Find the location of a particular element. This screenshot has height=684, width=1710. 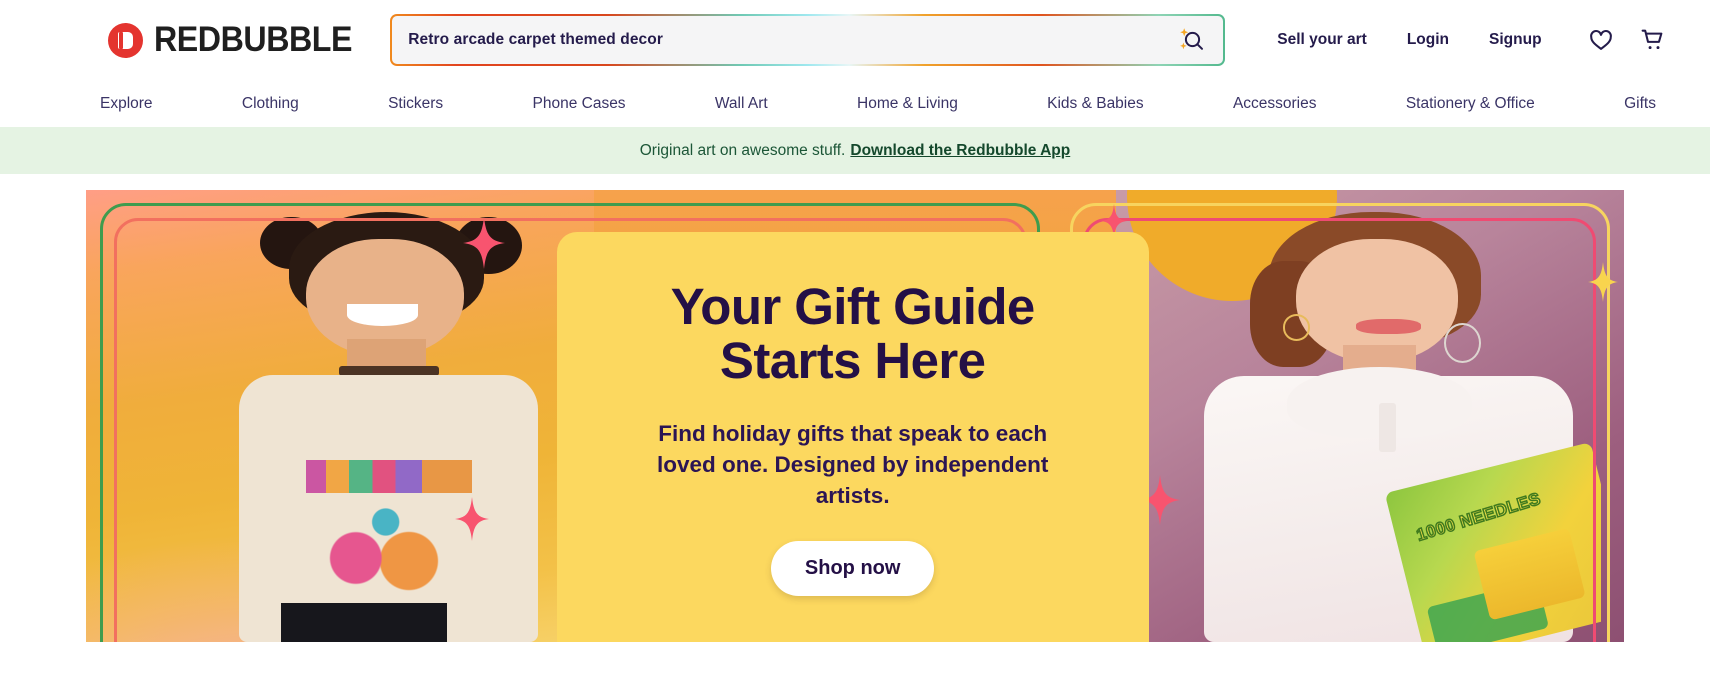

nav-item-home-and-living: Home & Living is located at coordinates (907, 104).